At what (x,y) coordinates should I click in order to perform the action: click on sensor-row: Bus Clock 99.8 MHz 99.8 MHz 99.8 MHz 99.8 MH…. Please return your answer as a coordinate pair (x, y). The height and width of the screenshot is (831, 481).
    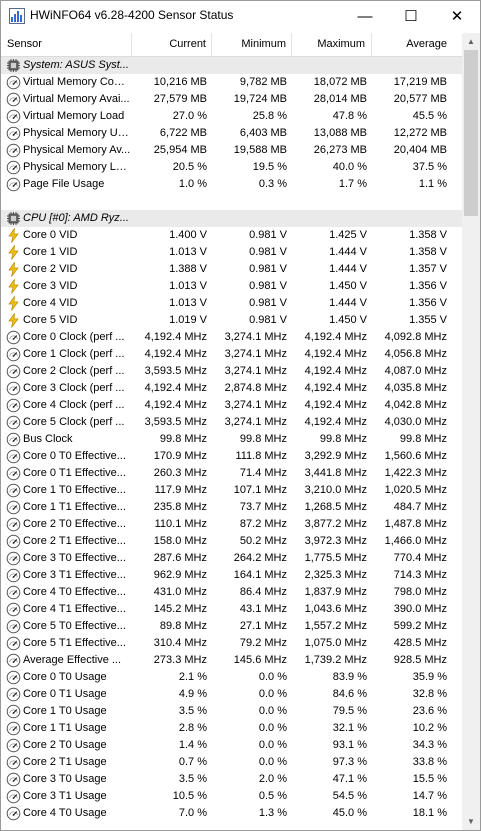
    Looking at the image, I should click on (231, 439).